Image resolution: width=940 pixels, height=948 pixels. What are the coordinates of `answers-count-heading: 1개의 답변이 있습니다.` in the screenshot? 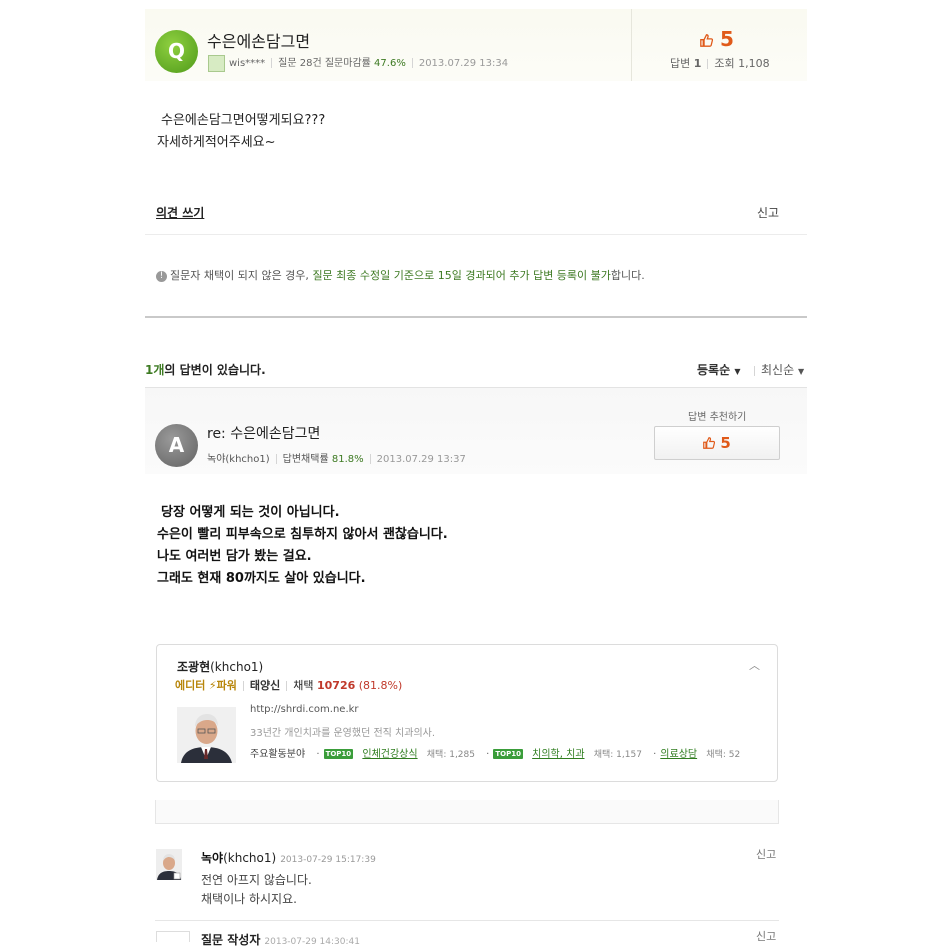 It's located at (205, 369).